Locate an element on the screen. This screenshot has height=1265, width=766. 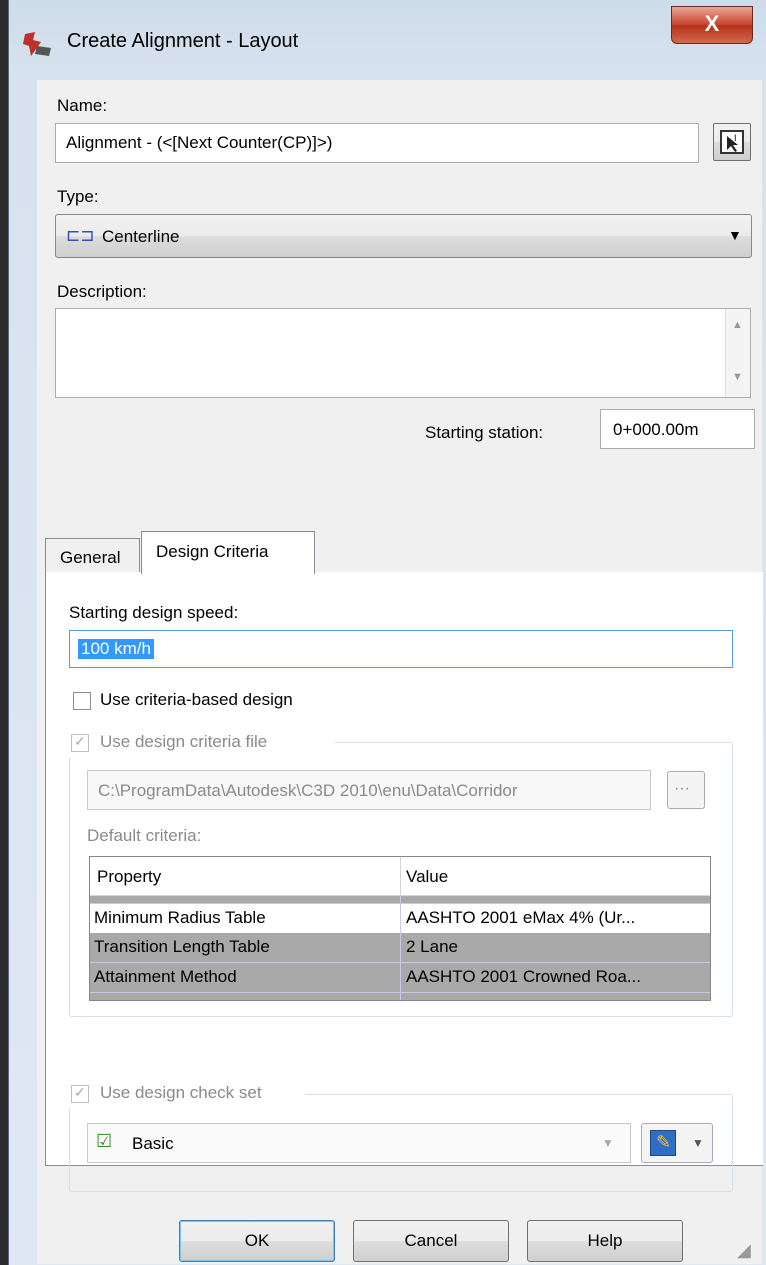
tab-design-criteria-label: Design Criteria is located at coordinates (212, 551).